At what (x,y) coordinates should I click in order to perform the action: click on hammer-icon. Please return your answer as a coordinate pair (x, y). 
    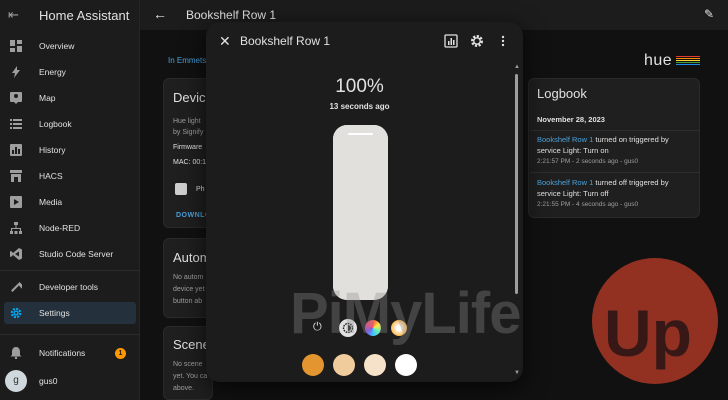
    Looking at the image, I should click on (16, 287).